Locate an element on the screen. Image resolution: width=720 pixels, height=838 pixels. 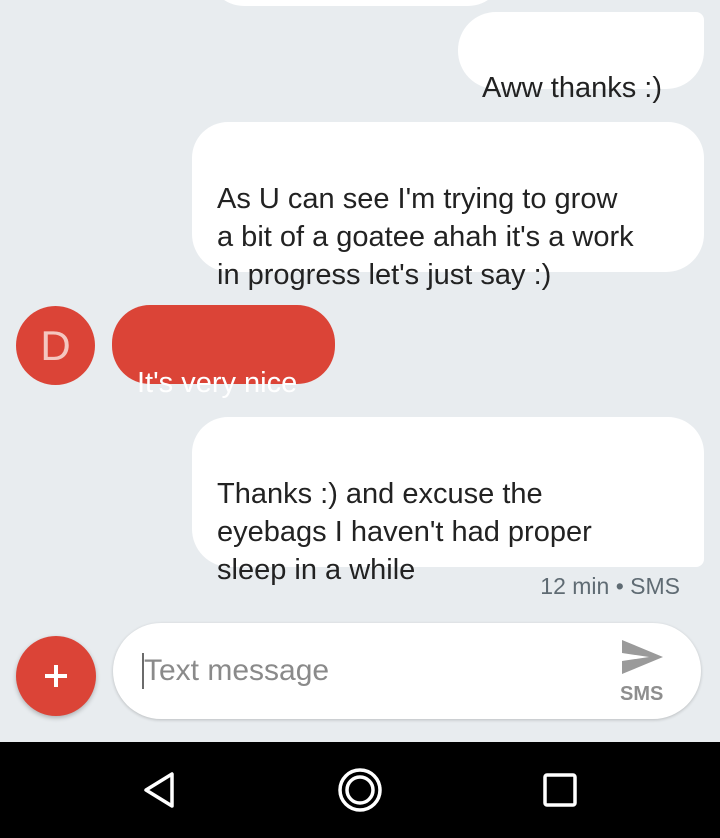
avatar-initial: D is located at coordinates (55, 345).